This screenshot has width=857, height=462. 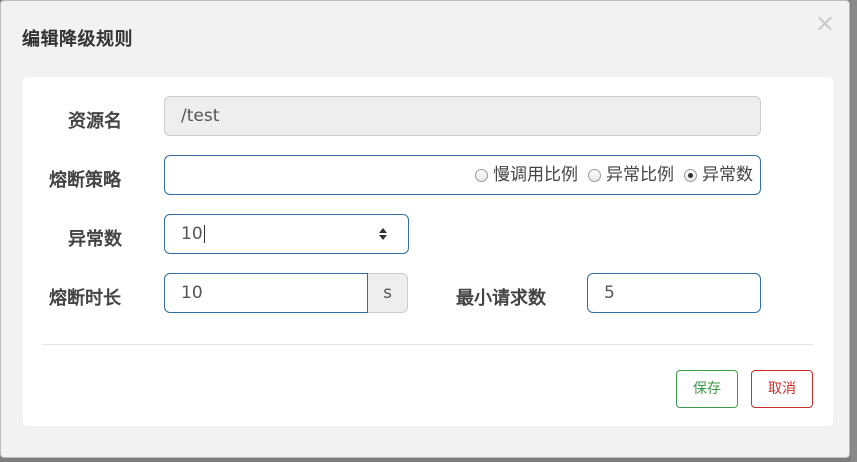 What do you see at coordinates (77, 39) in the screenshot?
I see `dialog-title: 编辑降级规则` at bounding box center [77, 39].